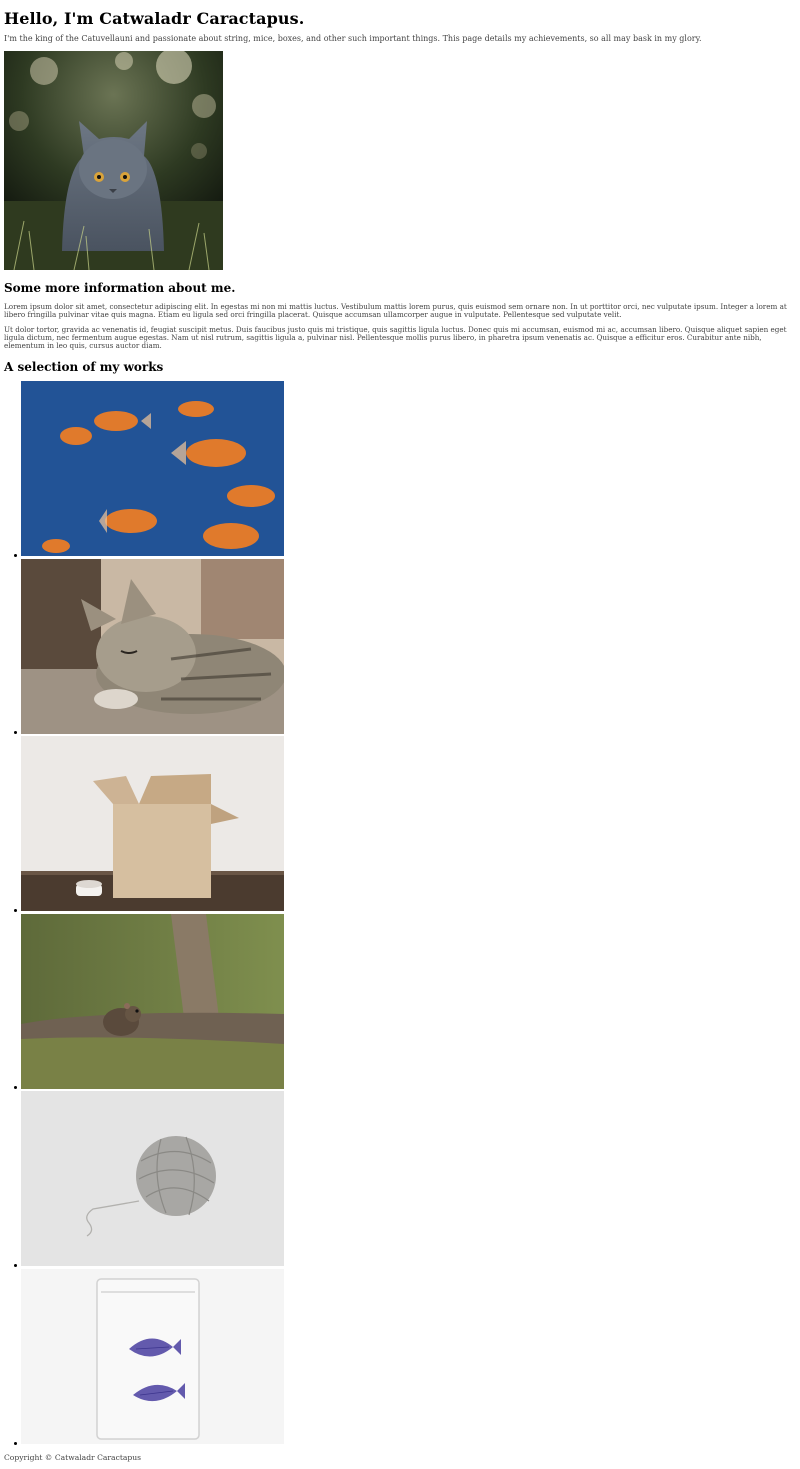  I want to click on sleeping-kitten-photo, so click(152, 646).